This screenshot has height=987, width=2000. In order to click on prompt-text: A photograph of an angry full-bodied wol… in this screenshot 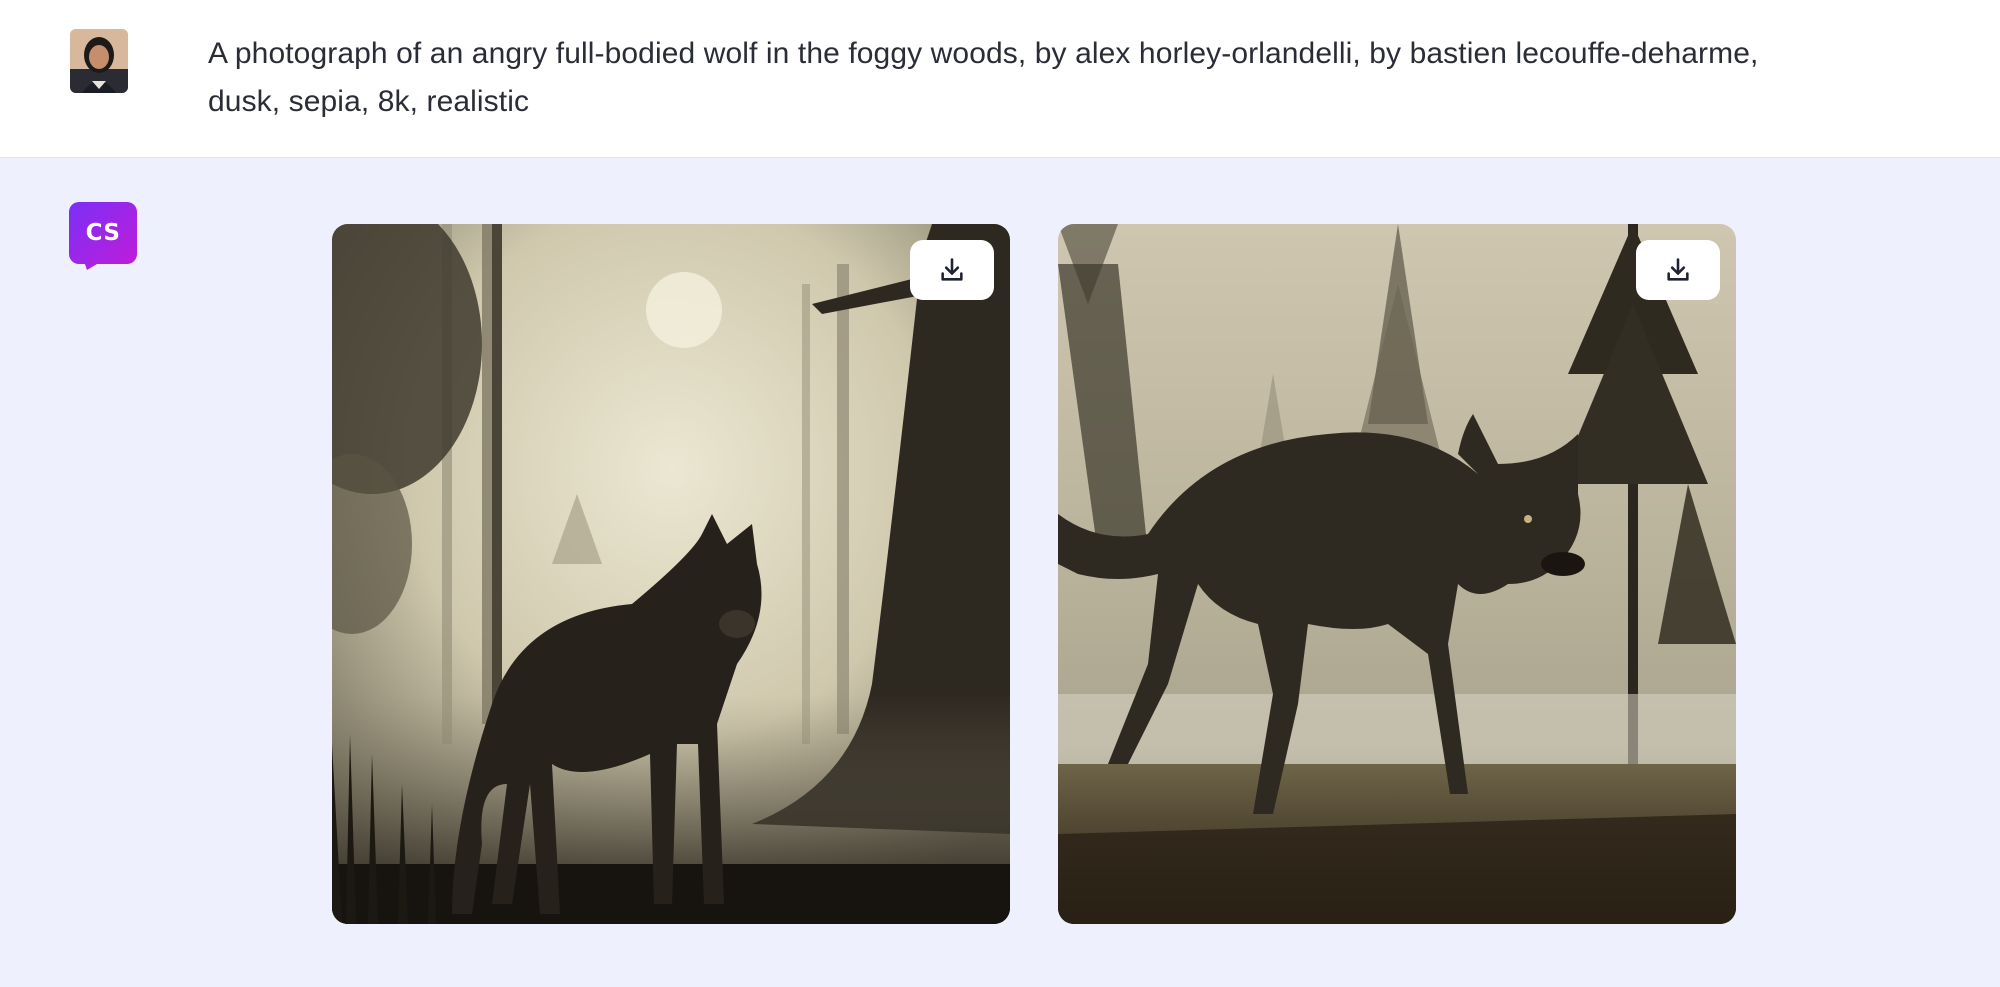, I will do `click(983, 77)`.